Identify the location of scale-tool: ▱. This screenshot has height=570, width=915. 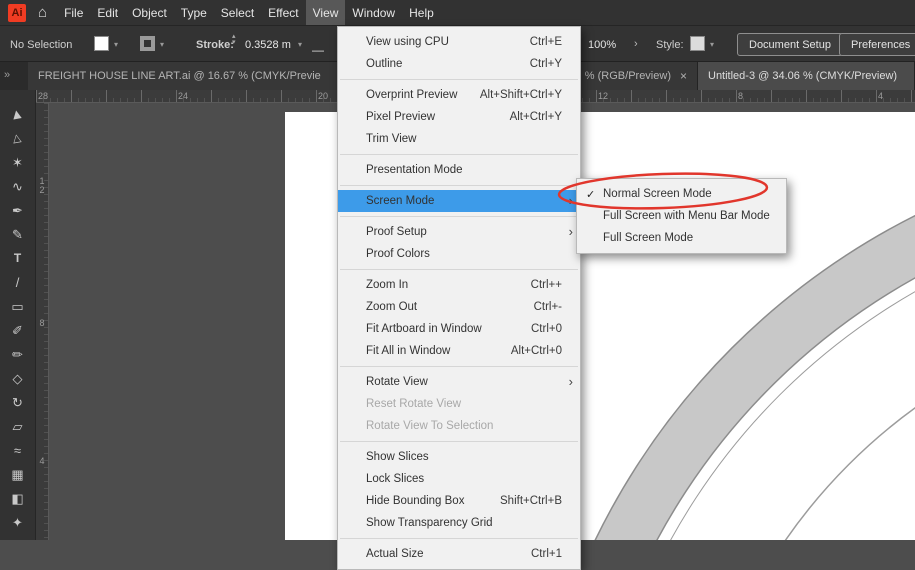
(18, 426).